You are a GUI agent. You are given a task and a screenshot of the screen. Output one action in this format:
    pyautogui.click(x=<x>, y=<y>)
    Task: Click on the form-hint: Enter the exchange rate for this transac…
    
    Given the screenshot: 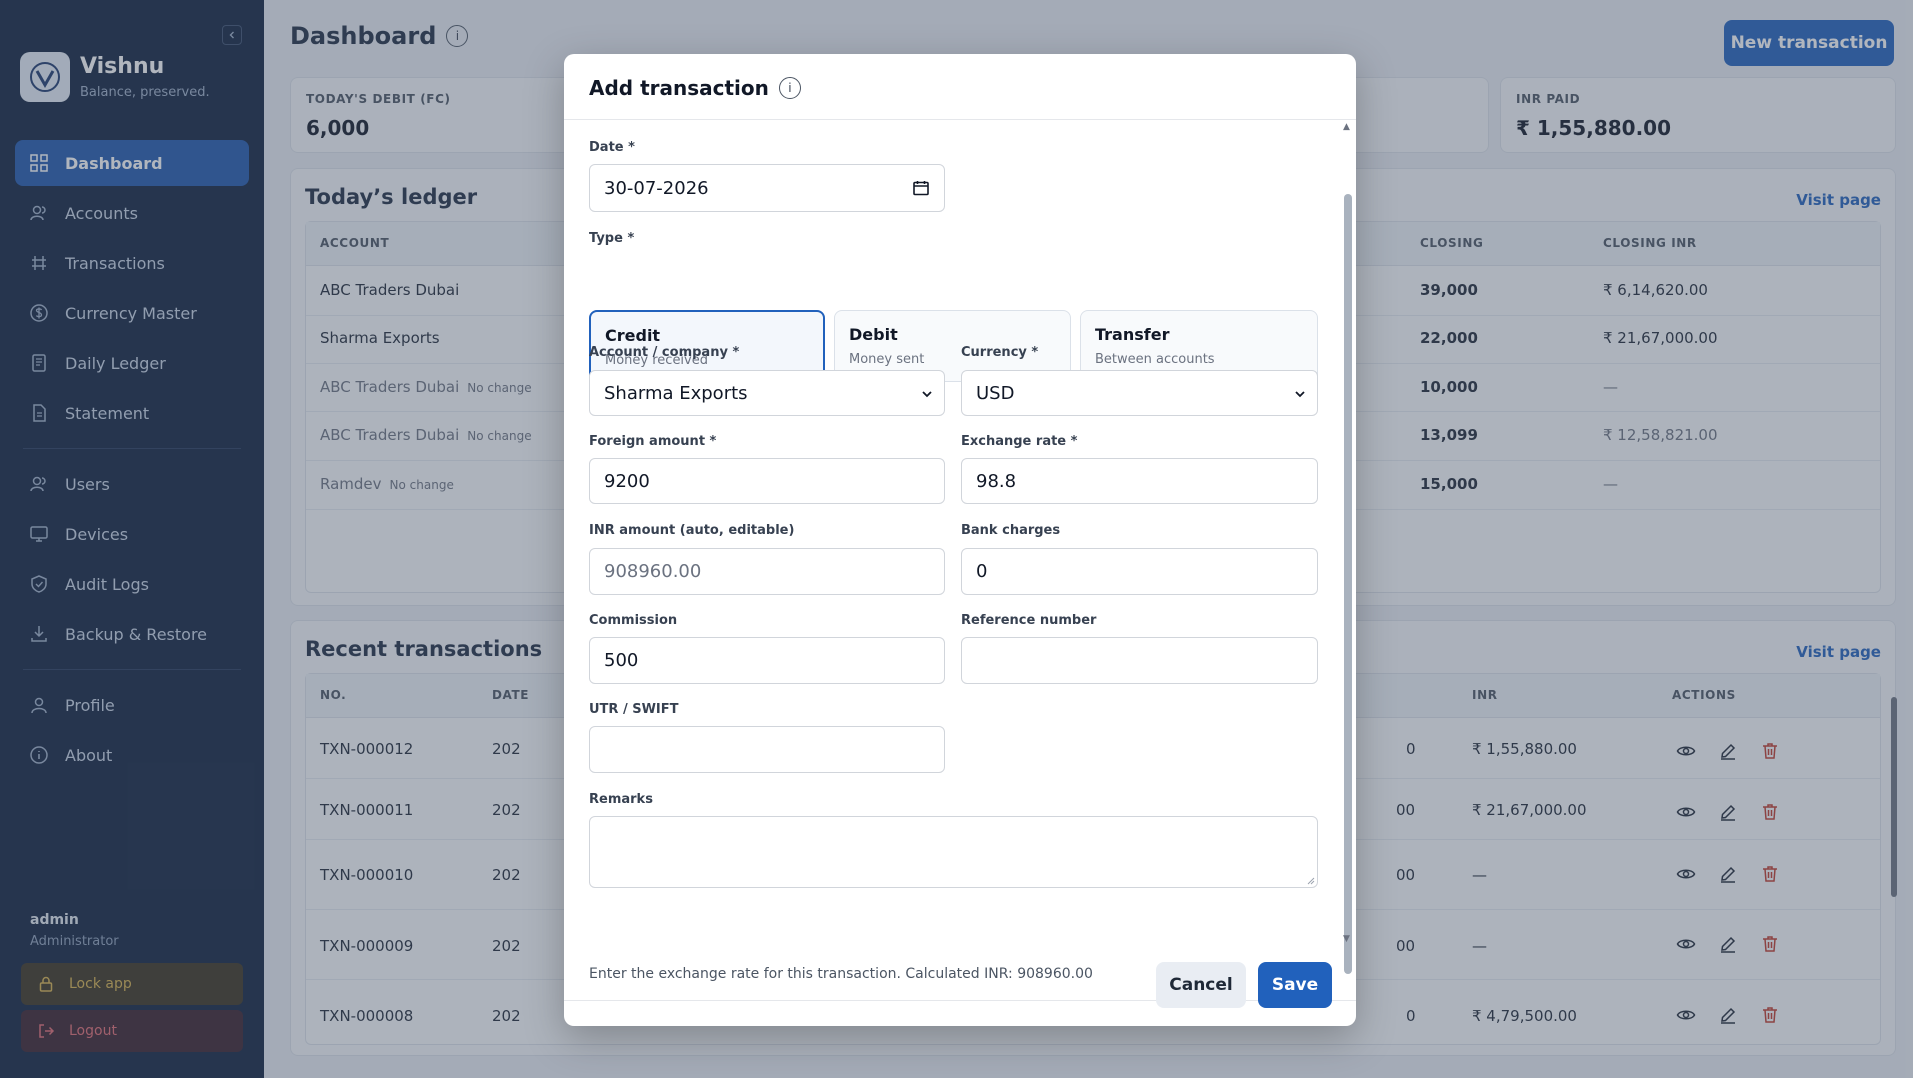 What is the action you would take?
    pyautogui.click(x=841, y=974)
    